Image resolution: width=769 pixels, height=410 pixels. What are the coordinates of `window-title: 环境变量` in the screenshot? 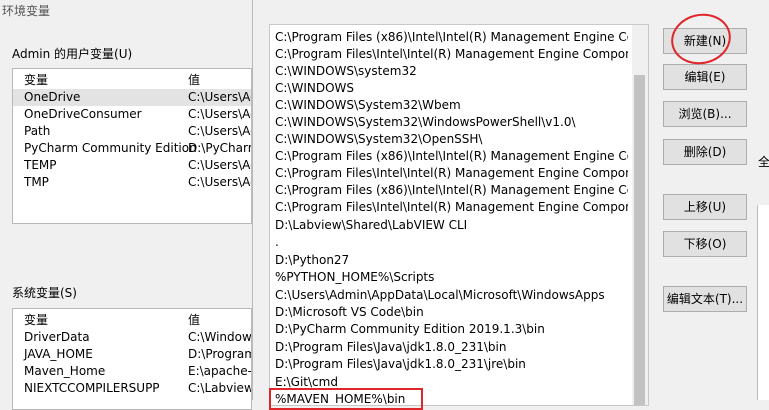 It's located at (26, 11).